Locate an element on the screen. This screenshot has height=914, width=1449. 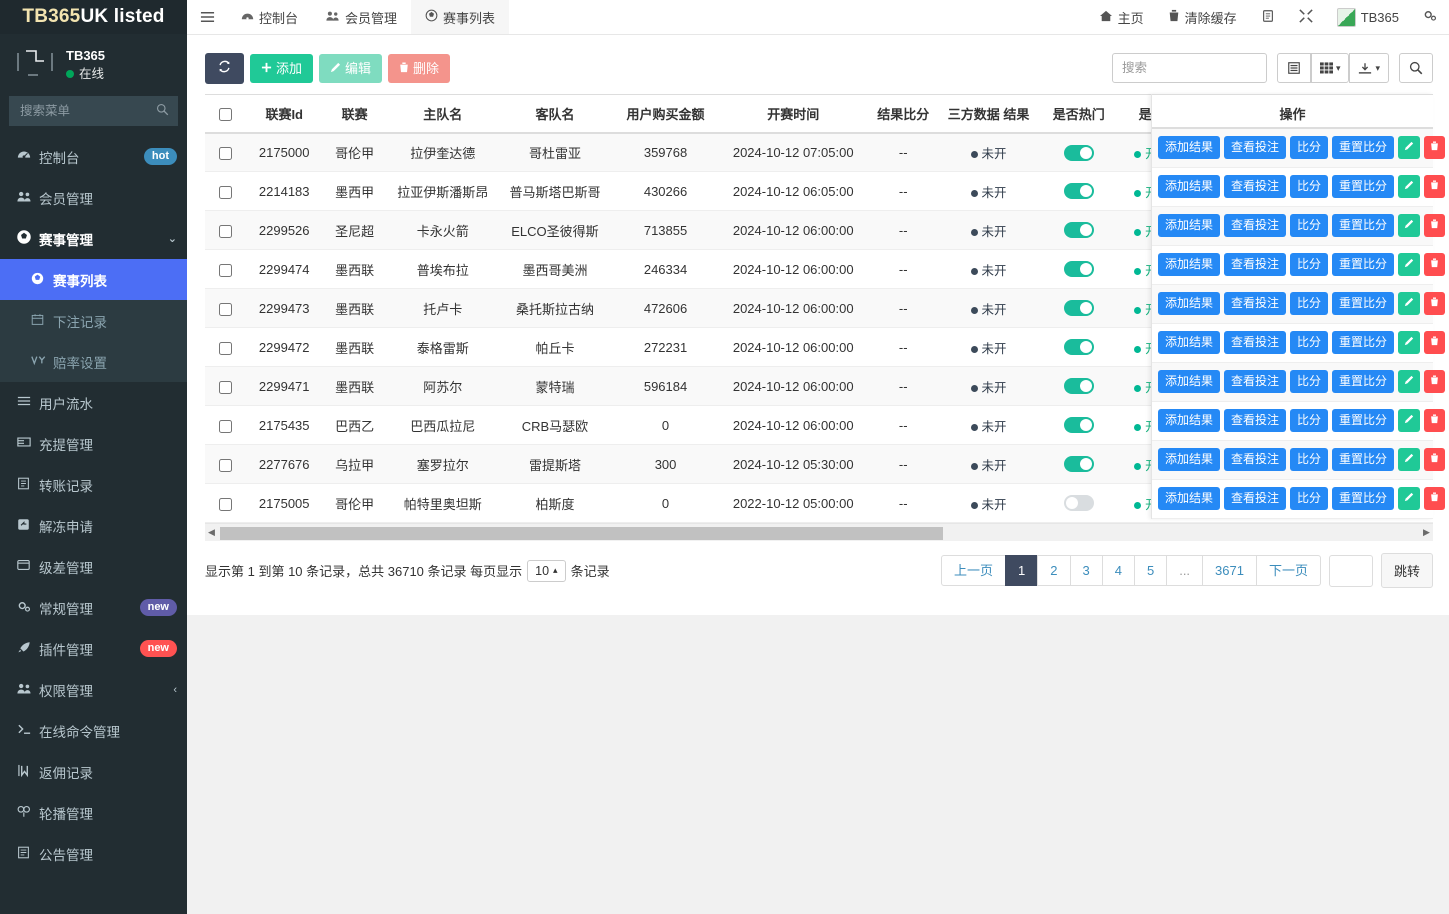
sidebar-item-unfreeze: 解冻申请 is located at coordinates (93, 525).